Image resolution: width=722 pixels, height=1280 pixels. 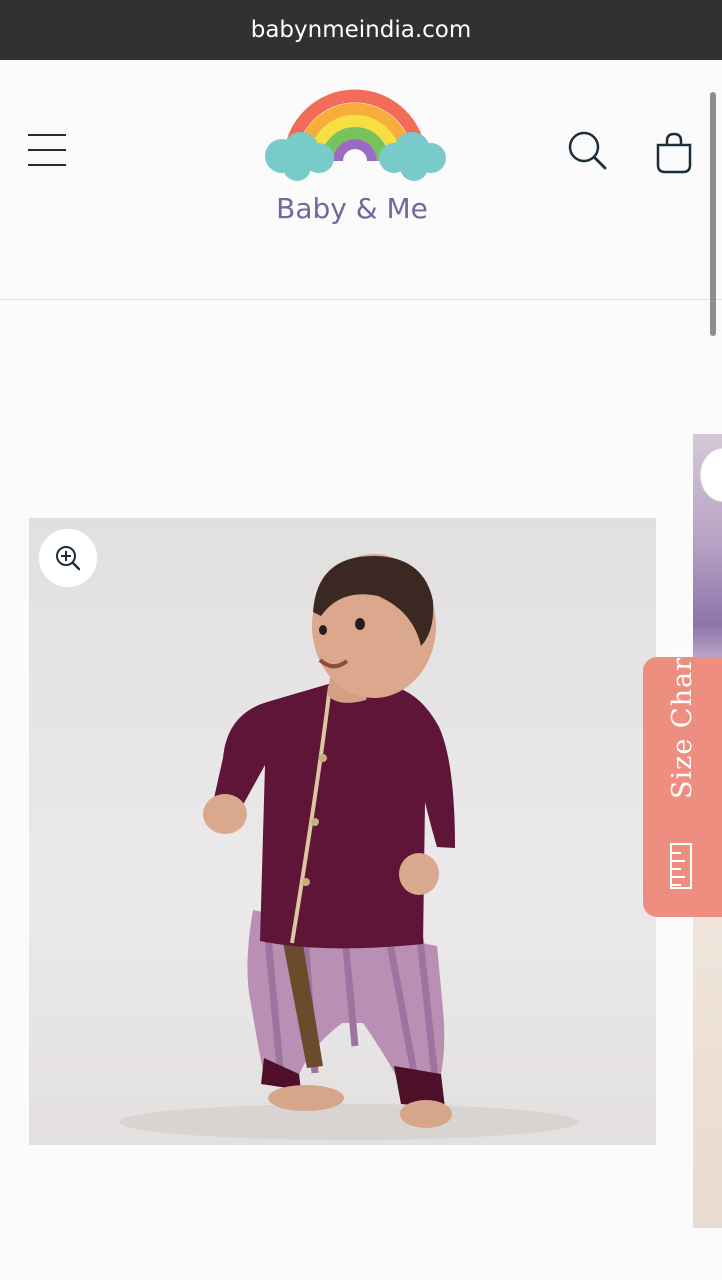 I want to click on browser-url-bar: babynmeindia.com, so click(x=361, y=30).